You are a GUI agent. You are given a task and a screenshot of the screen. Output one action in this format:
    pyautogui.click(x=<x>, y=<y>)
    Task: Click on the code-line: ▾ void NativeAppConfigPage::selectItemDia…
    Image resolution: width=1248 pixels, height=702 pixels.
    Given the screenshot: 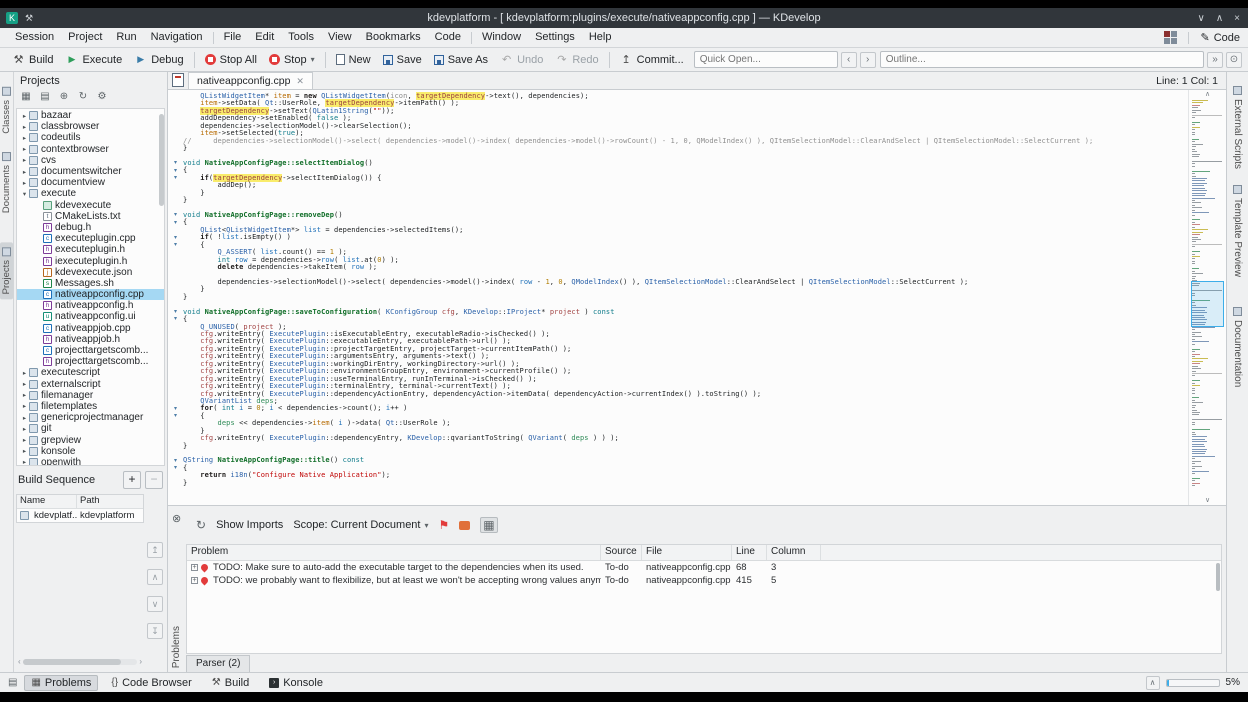 What is the action you would take?
    pyautogui.click(x=678, y=163)
    